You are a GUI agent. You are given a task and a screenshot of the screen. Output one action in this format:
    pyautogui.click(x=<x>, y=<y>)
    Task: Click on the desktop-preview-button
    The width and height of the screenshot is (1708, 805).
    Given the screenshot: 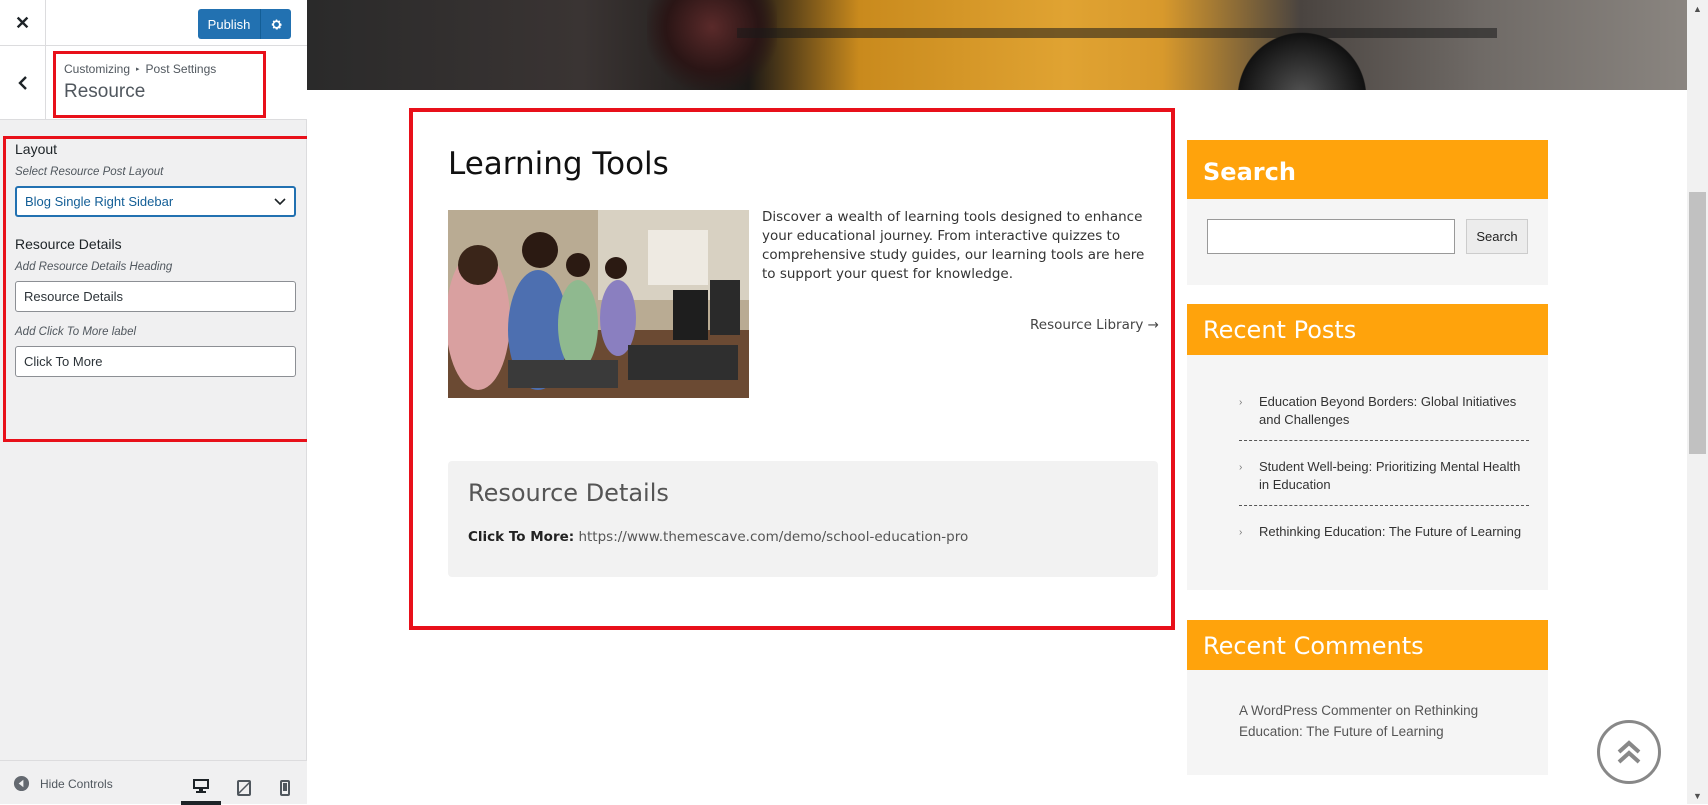 What is the action you would take?
    pyautogui.click(x=201, y=787)
    